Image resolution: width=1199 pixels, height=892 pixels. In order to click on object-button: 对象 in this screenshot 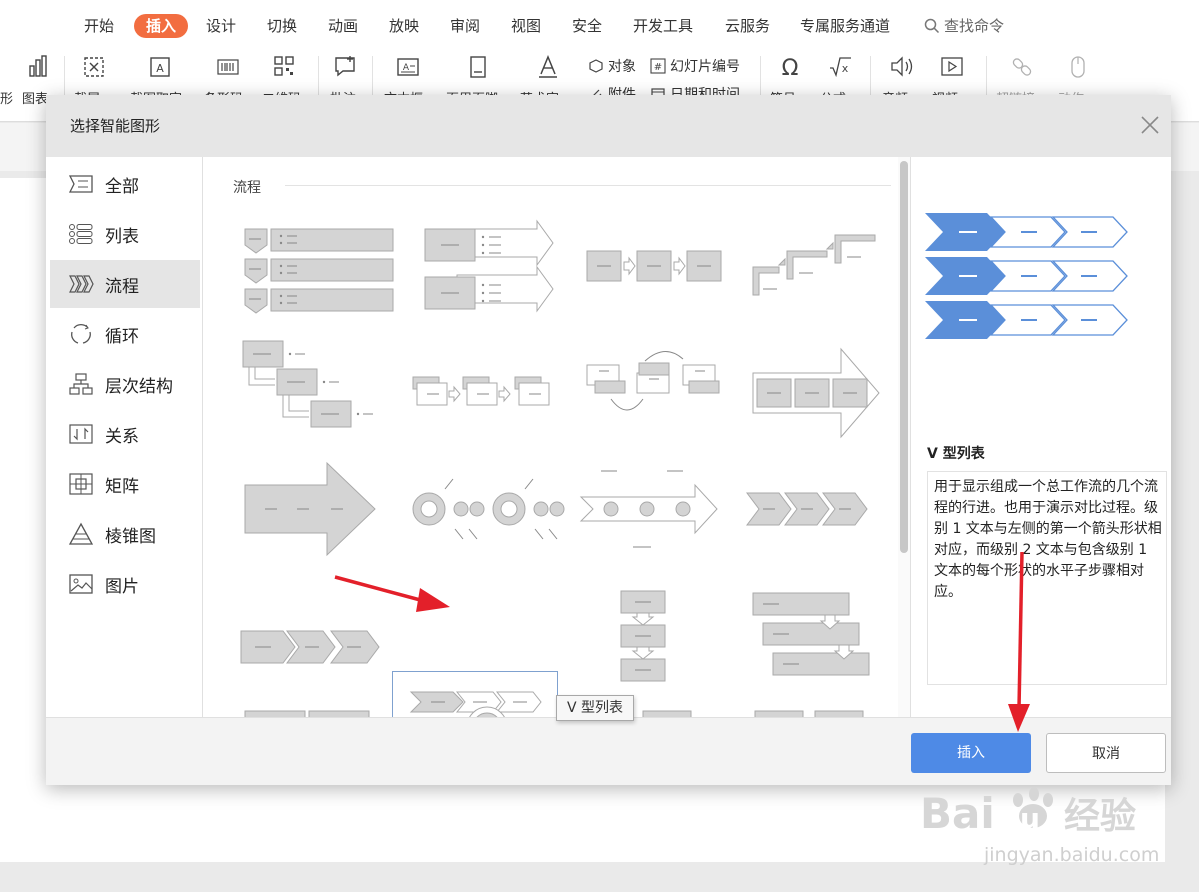, I will do `click(612, 66)`.